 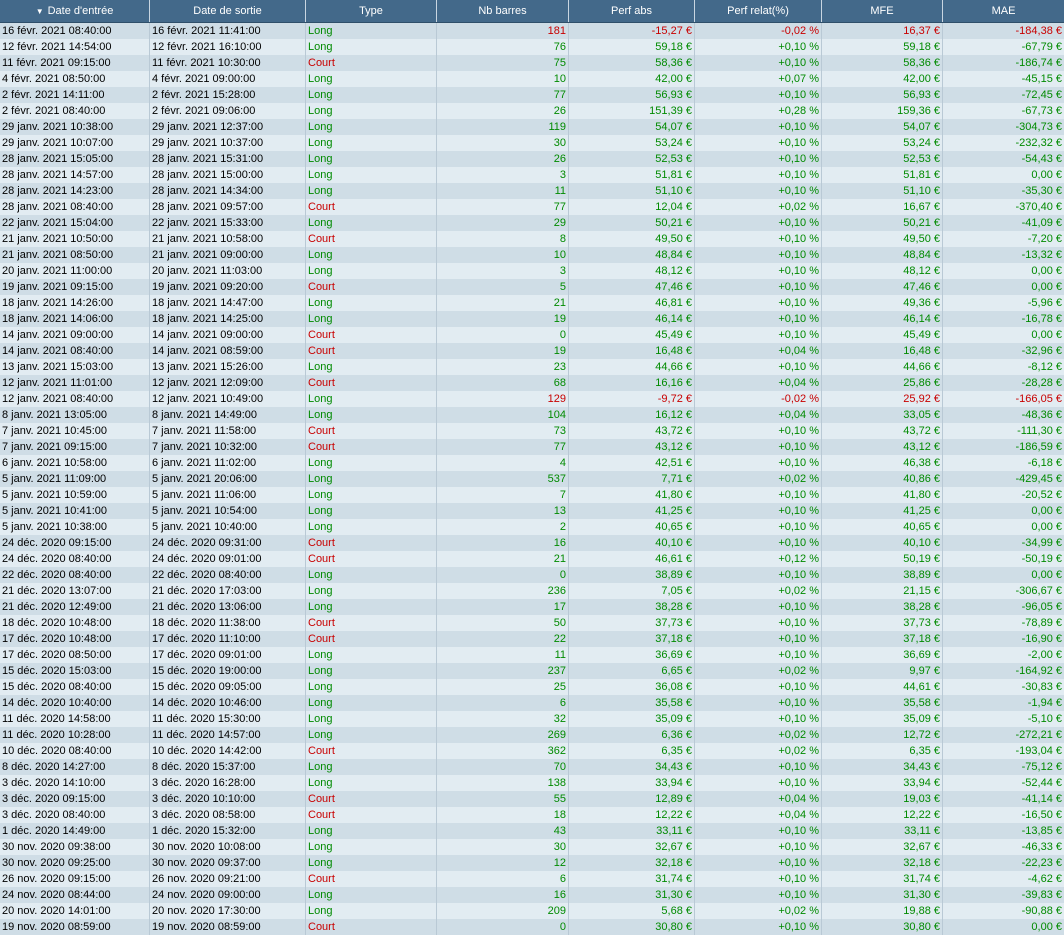 What do you see at coordinates (228, 191) in the screenshot?
I see `cell-exit-date: 28 janv. 2021 14:34:00` at bounding box center [228, 191].